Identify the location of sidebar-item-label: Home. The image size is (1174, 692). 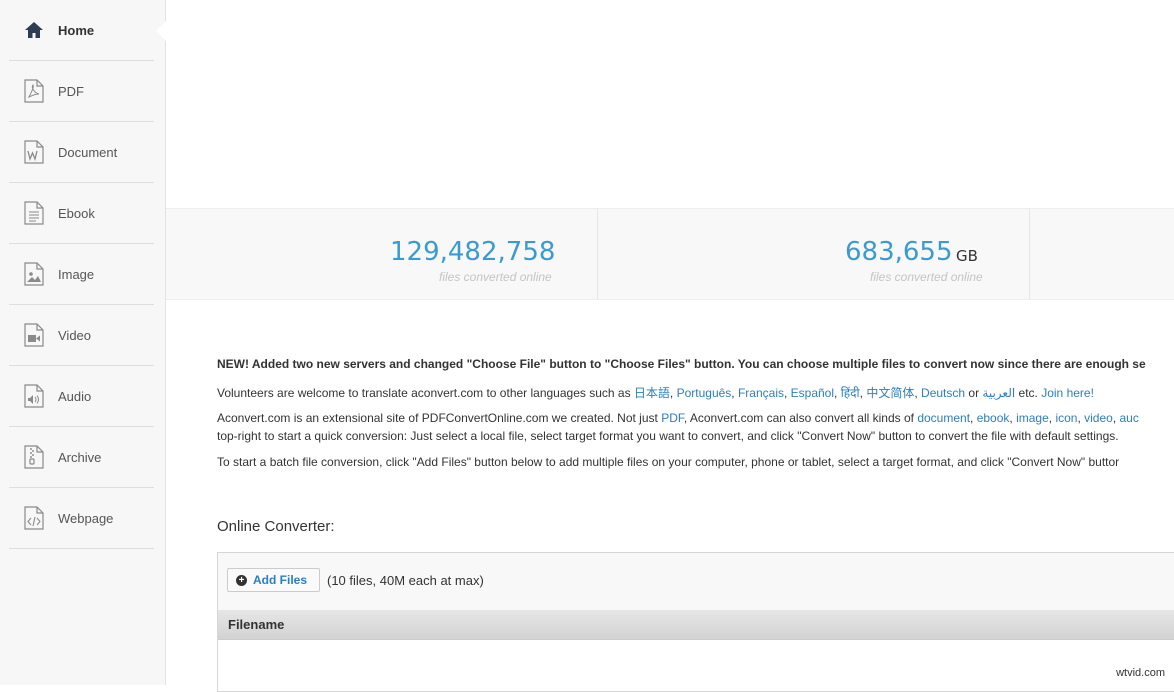
(76, 30).